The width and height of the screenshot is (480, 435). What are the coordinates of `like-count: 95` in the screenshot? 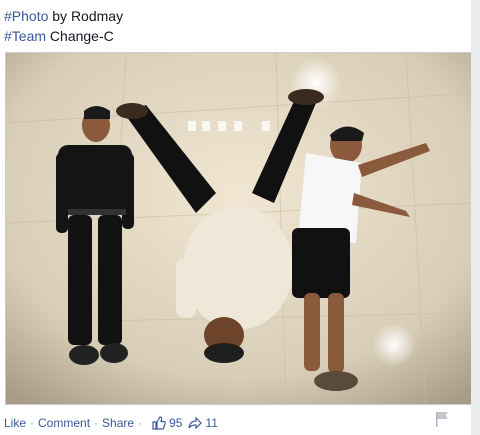 It's located at (175, 423).